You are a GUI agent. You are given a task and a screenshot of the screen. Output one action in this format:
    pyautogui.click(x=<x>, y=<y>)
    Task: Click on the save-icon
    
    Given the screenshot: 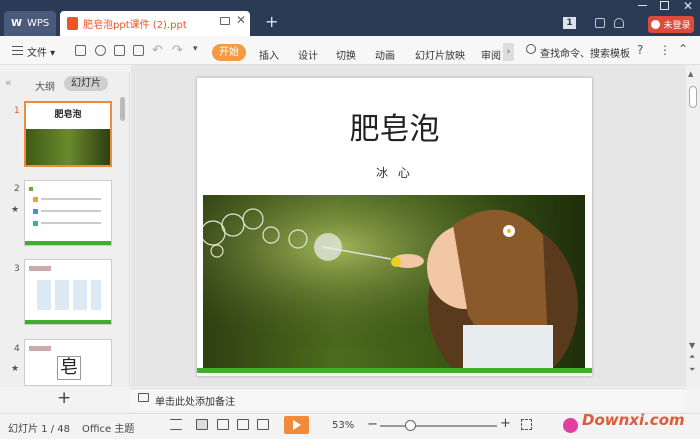 What is the action you would take?
    pyautogui.click(x=80, y=50)
    